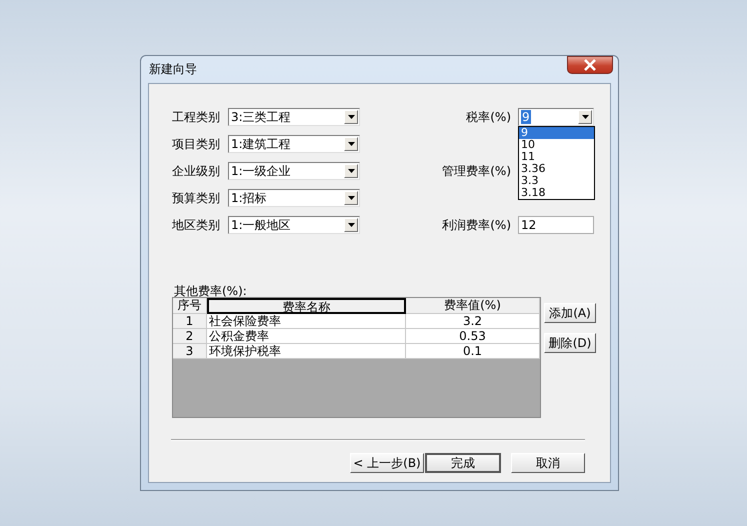  What do you see at coordinates (196, 144) in the screenshot?
I see `field-label: 项目类别` at bounding box center [196, 144].